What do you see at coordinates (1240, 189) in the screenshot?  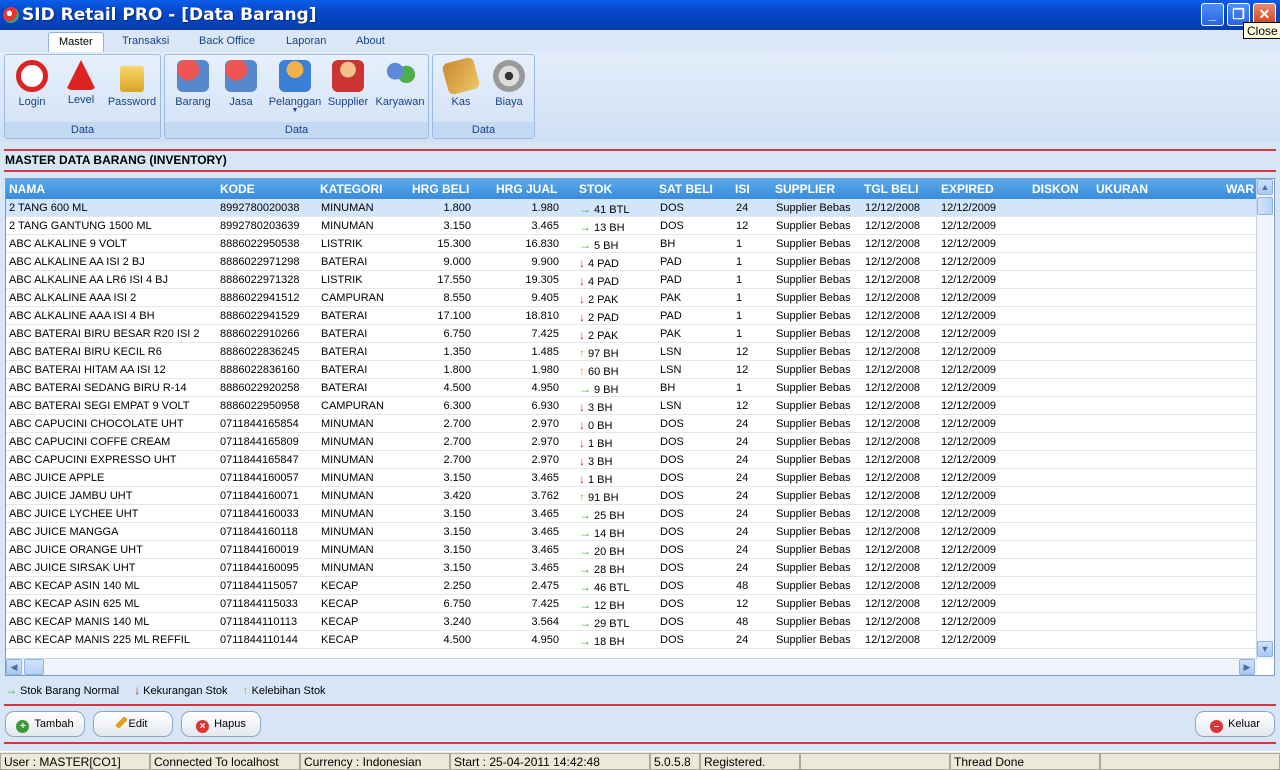 I see `column-header: WAR` at bounding box center [1240, 189].